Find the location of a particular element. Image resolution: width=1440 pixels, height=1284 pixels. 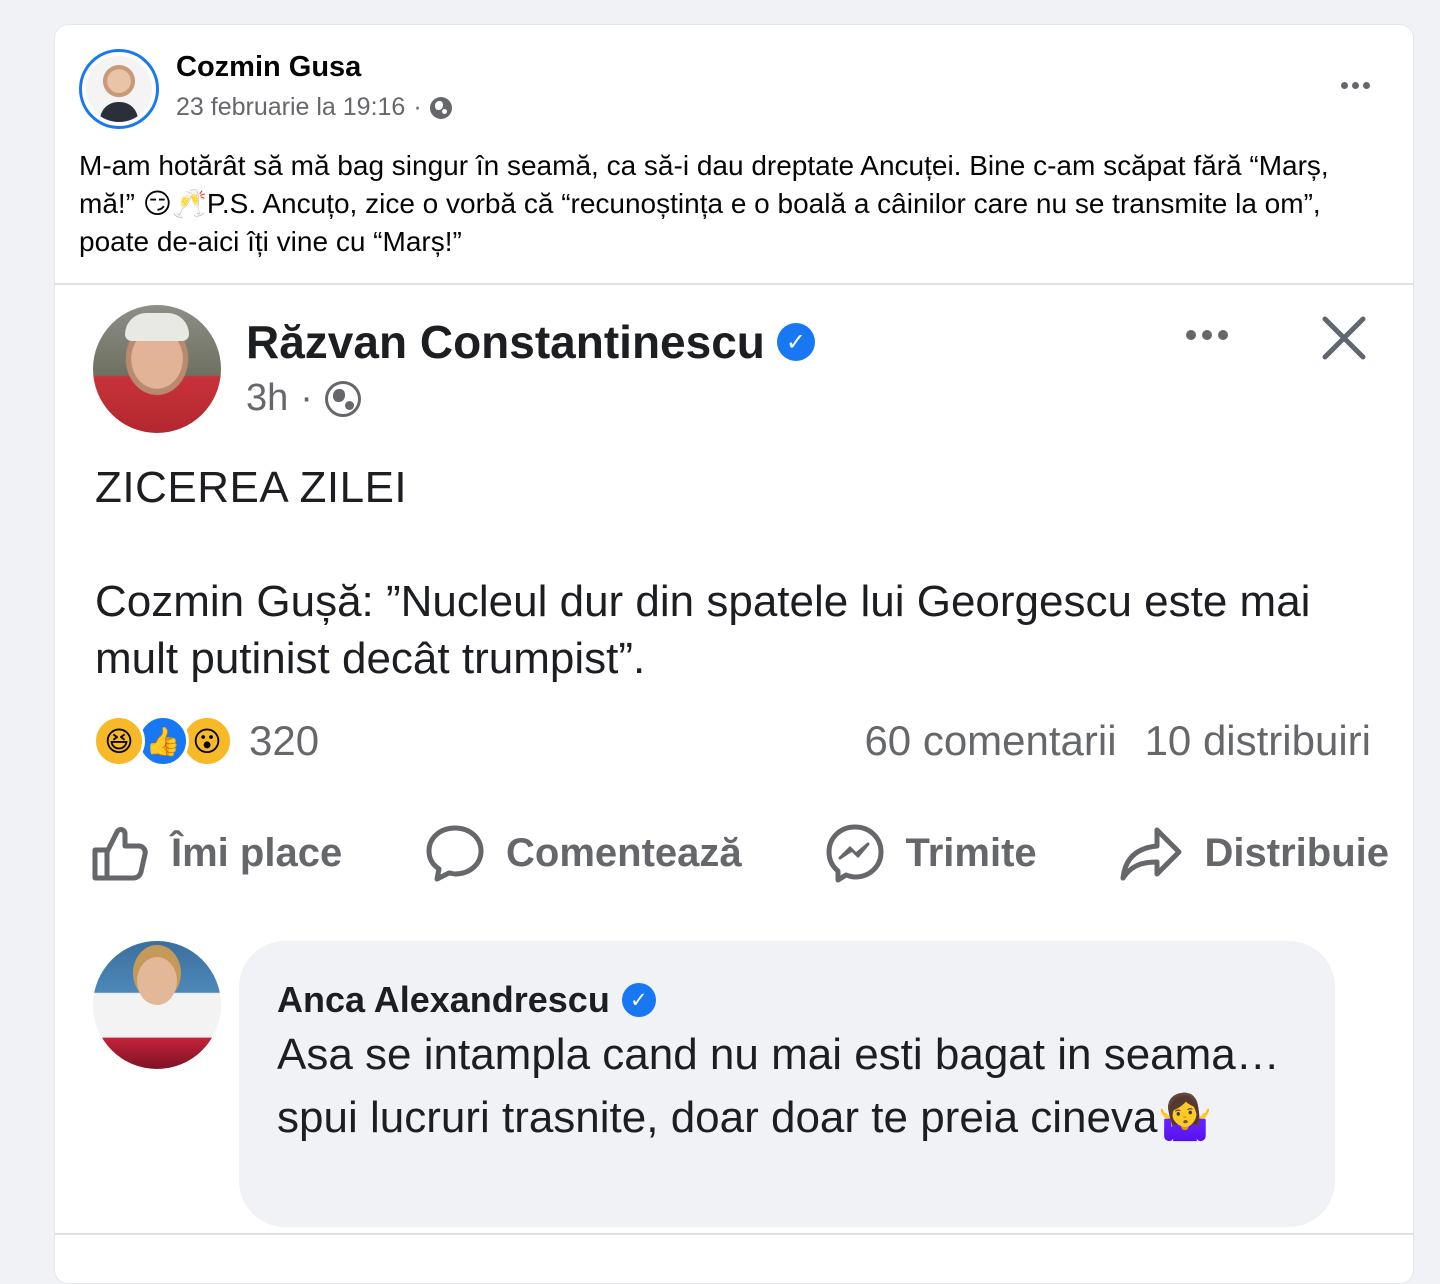

author-avatar is located at coordinates (119, 89).